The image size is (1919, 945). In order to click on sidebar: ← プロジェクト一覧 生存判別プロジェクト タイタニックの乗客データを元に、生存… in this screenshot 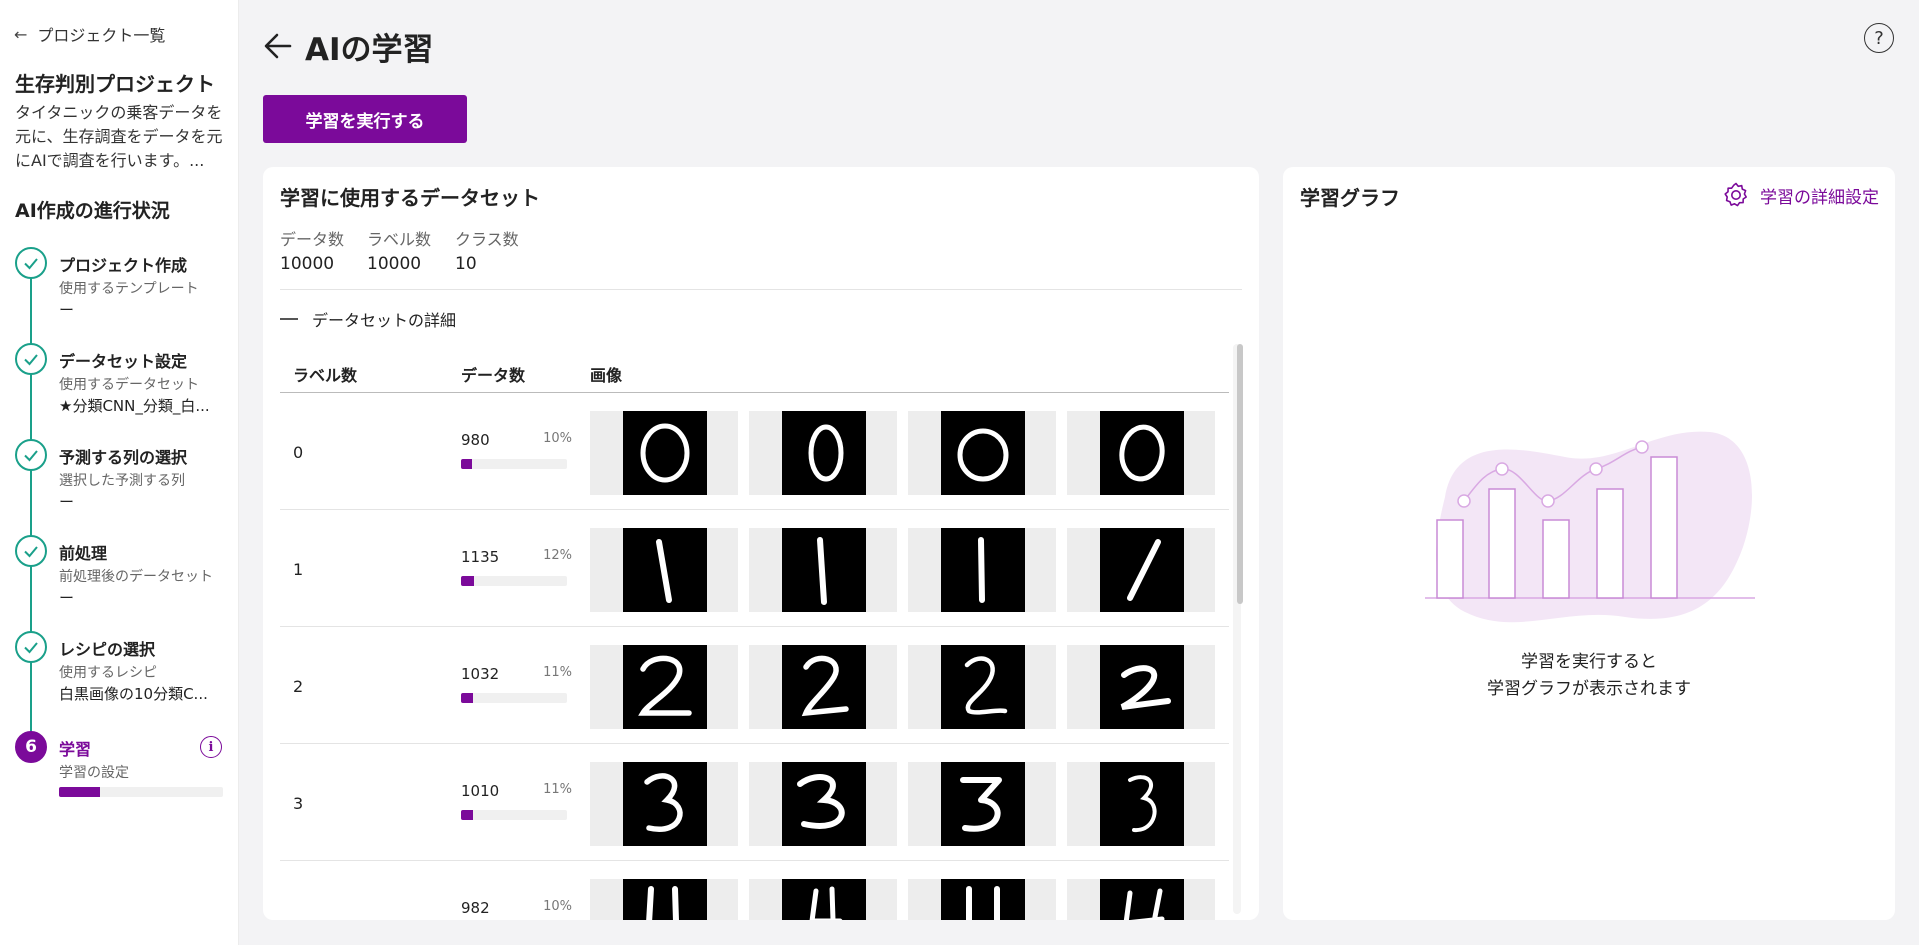, I will do `click(119, 472)`.